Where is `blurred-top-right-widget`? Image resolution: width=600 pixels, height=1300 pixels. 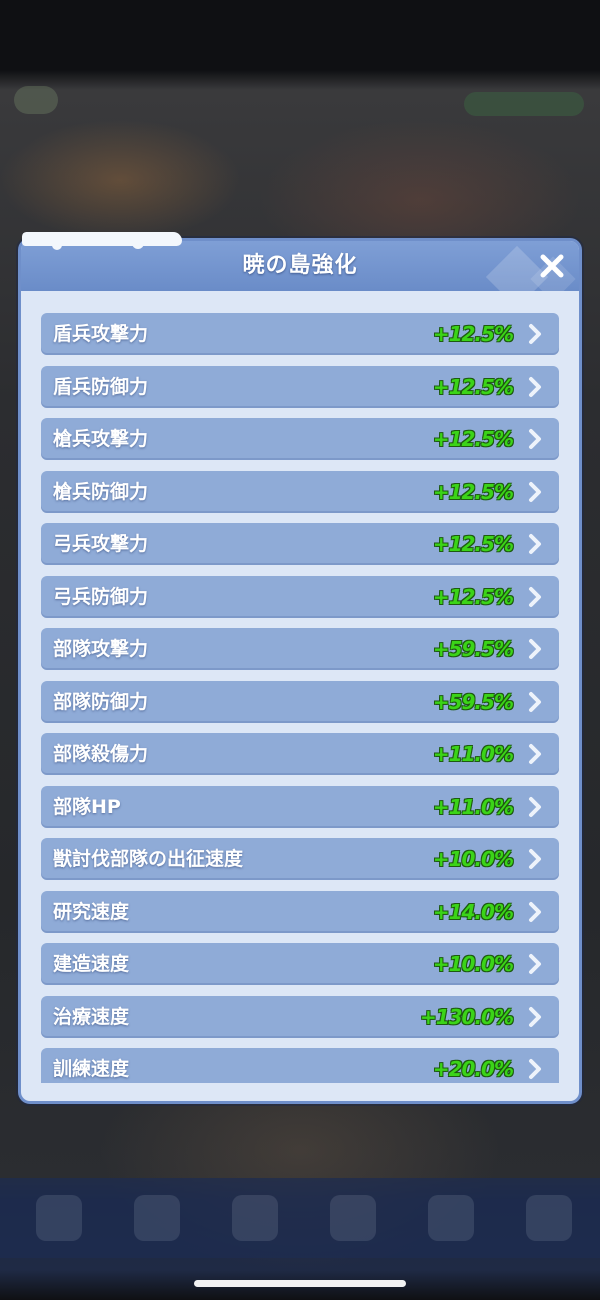
blurred-top-right-widget is located at coordinates (524, 104).